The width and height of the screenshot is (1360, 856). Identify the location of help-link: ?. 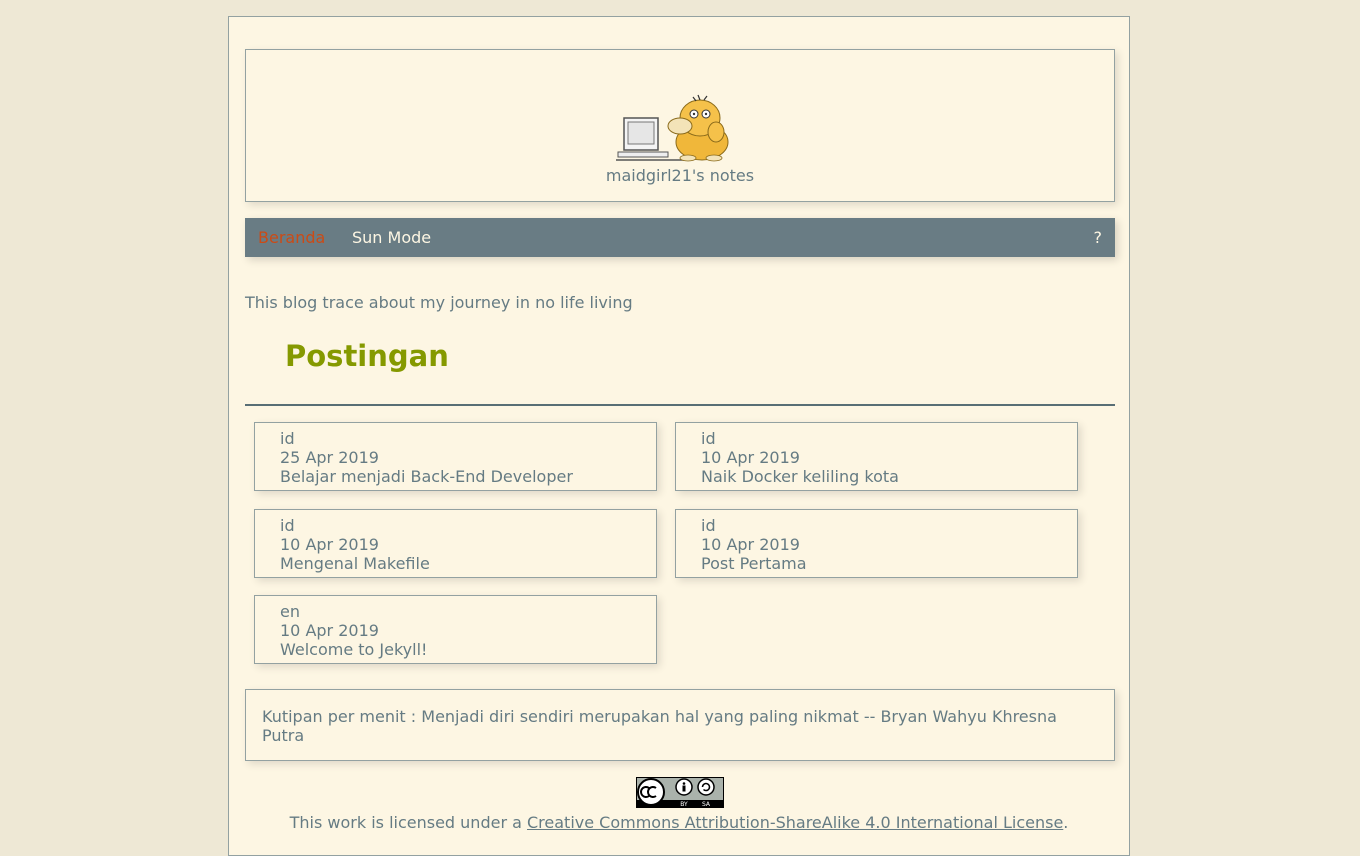
(1098, 237).